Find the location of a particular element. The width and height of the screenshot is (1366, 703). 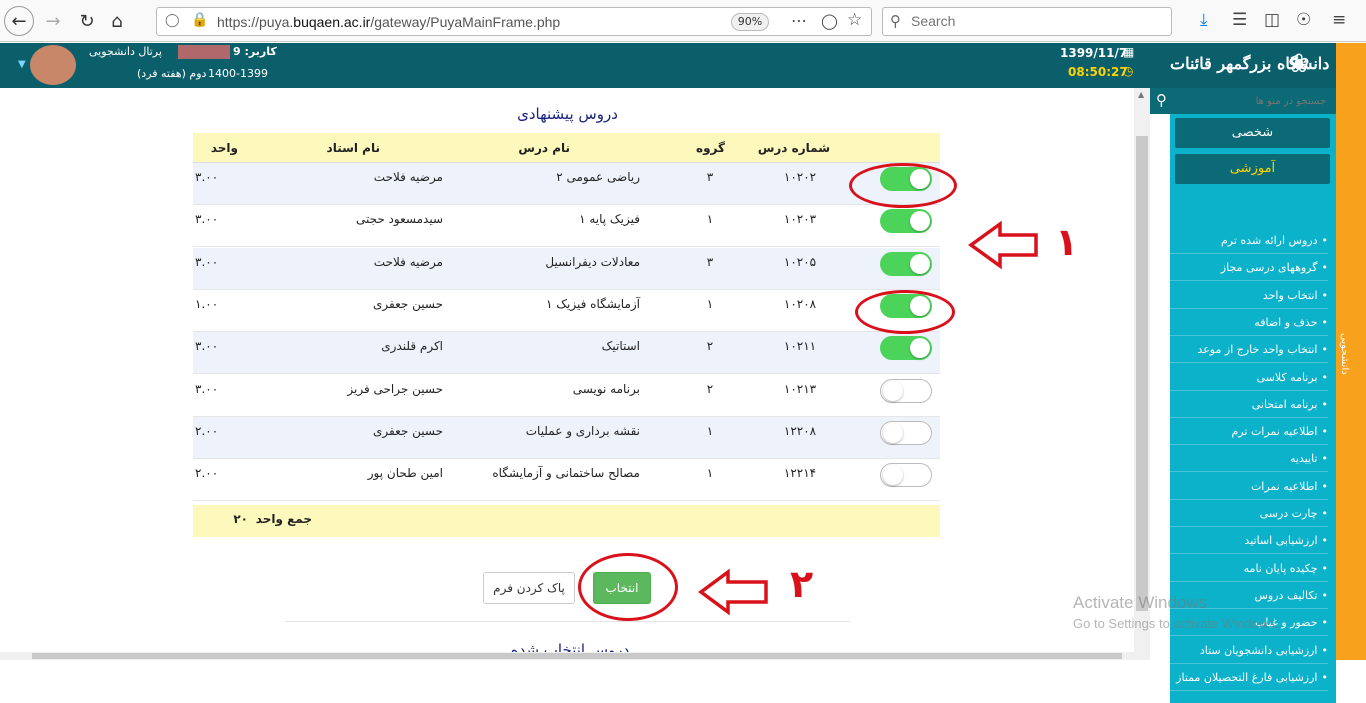

table-row: ۱۰۲۰۸ ۱ آزمایشگاه فیزیک ۱ حسین جعفری ۱.۰۰ is located at coordinates (566, 310).